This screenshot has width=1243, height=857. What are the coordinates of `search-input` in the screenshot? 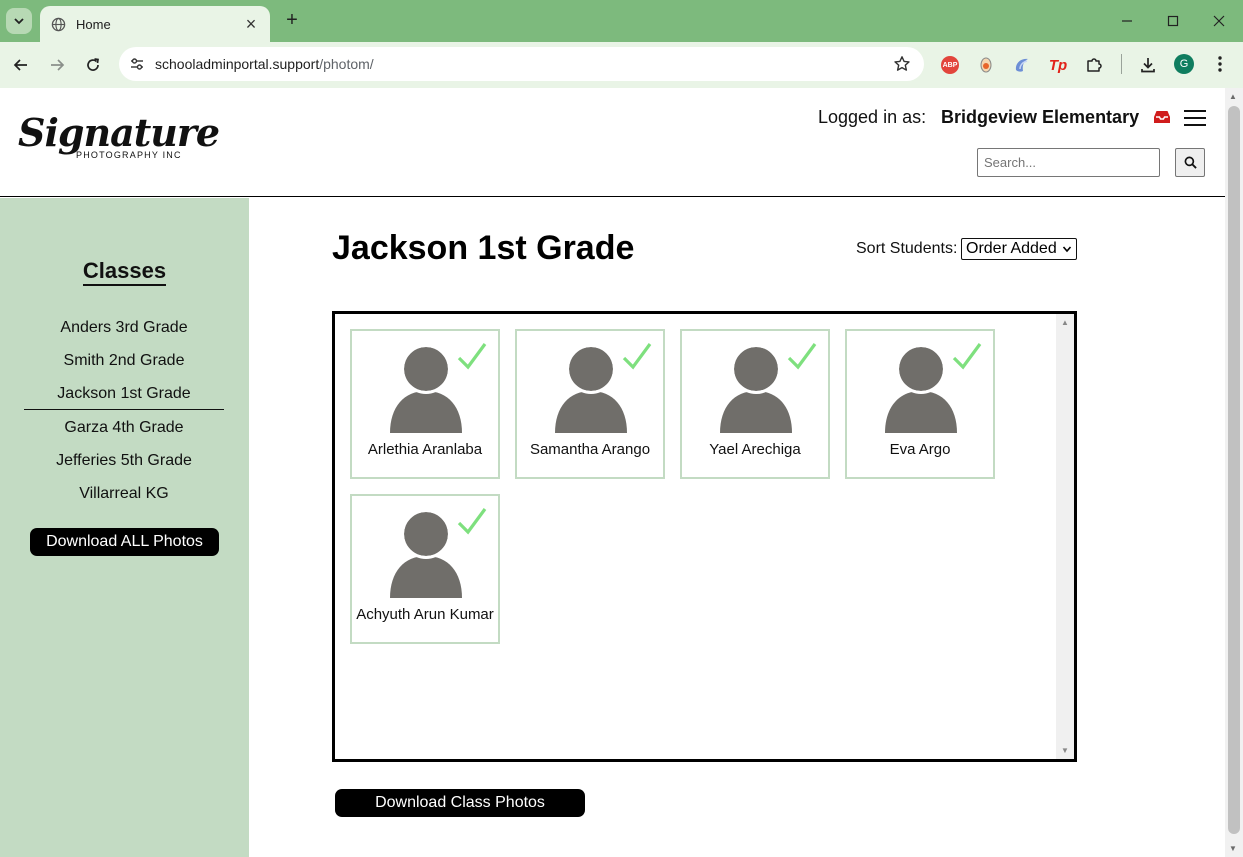 It's located at (1068, 162).